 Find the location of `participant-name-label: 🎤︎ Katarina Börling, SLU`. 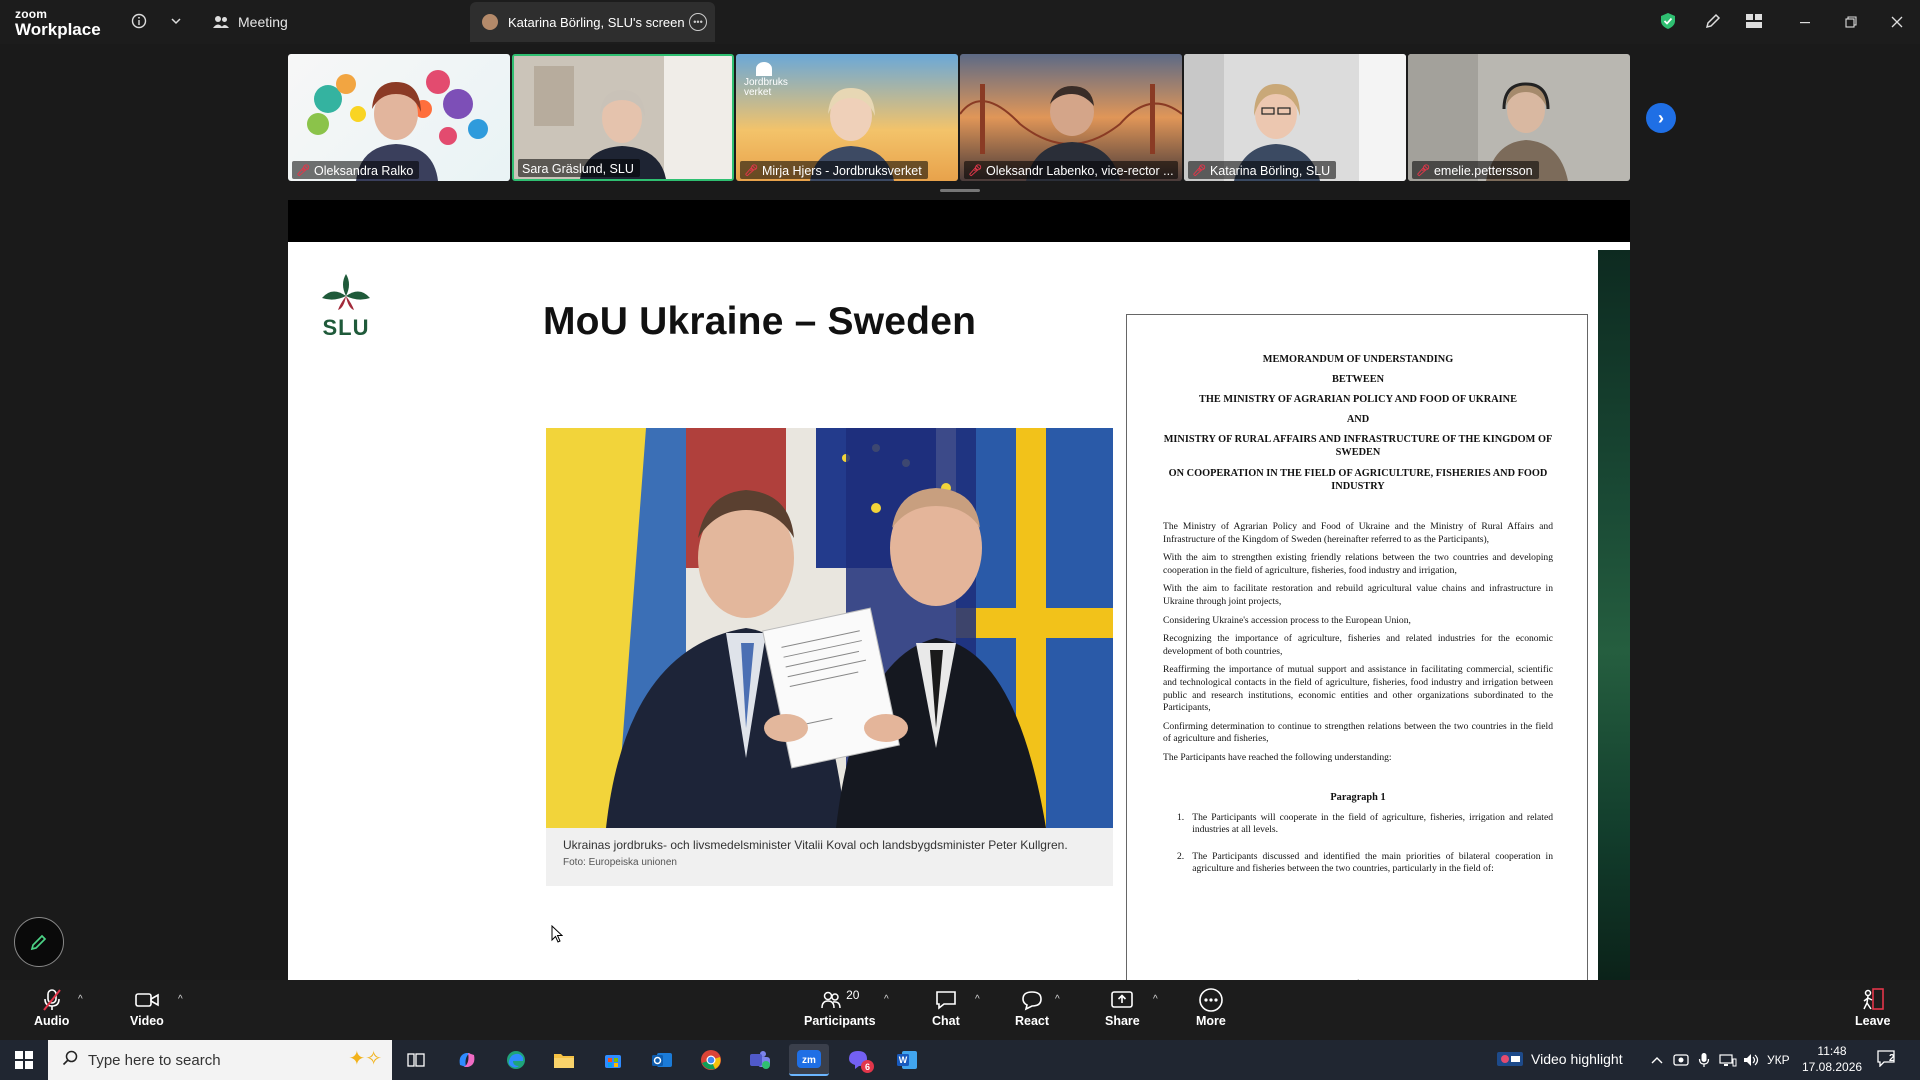

participant-name-label: 🎤︎ Katarina Börling, SLU is located at coordinates (1262, 170).